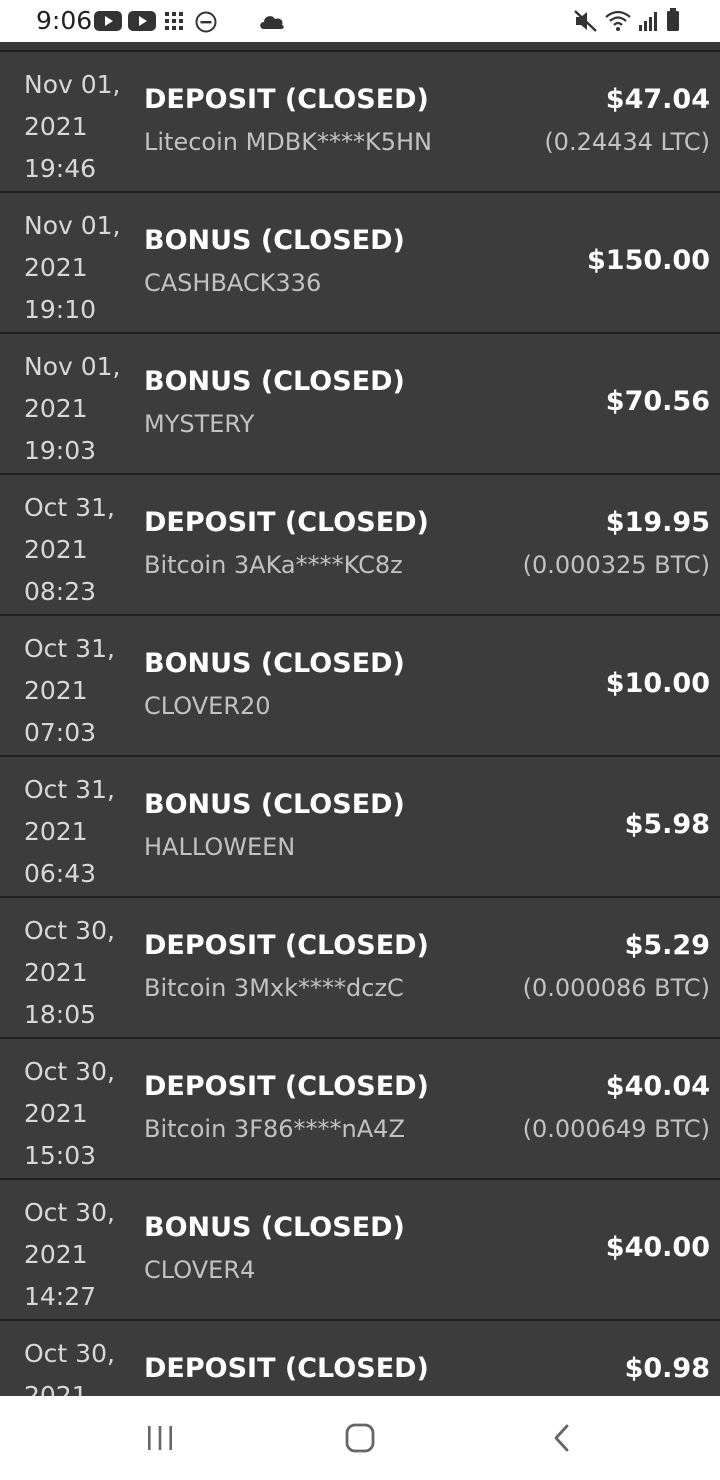  I want to click on transaction-amount: $40.00, so click(657, 1247).